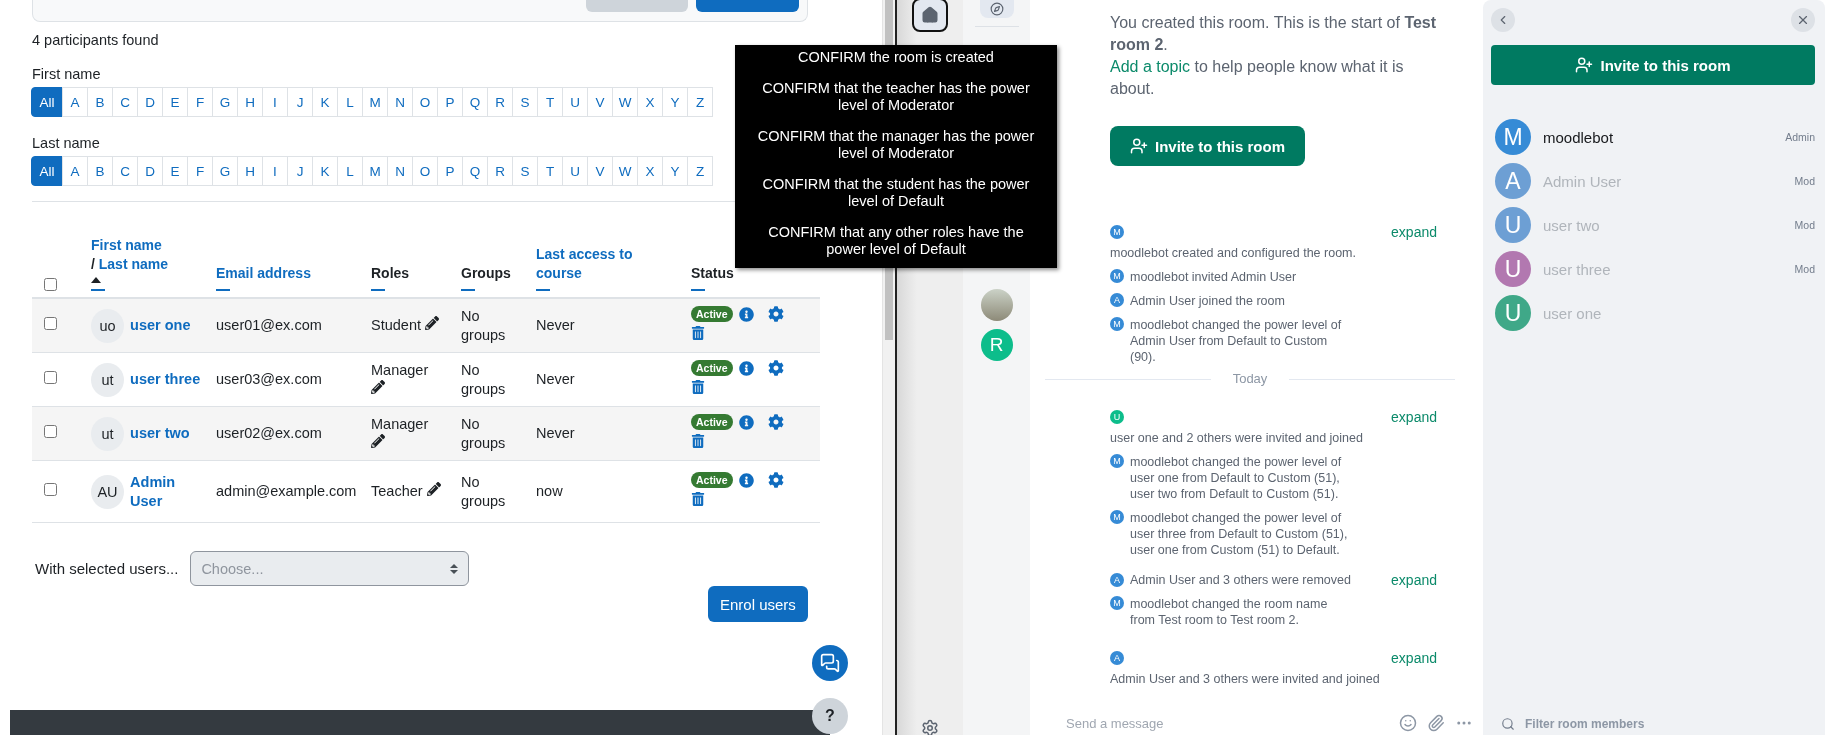  I want to click on back-button, so click(1503, 20).